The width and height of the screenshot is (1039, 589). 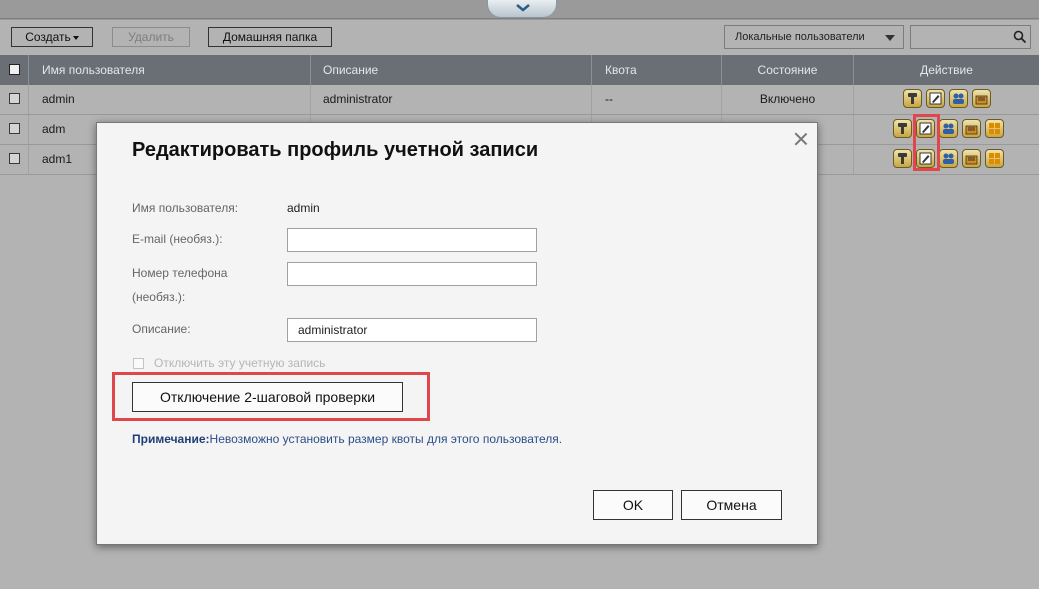 What do you see at coordinates (161, 329) in the screenshot?
I see `description-label: Описание:` at bounding box center [161, 329].